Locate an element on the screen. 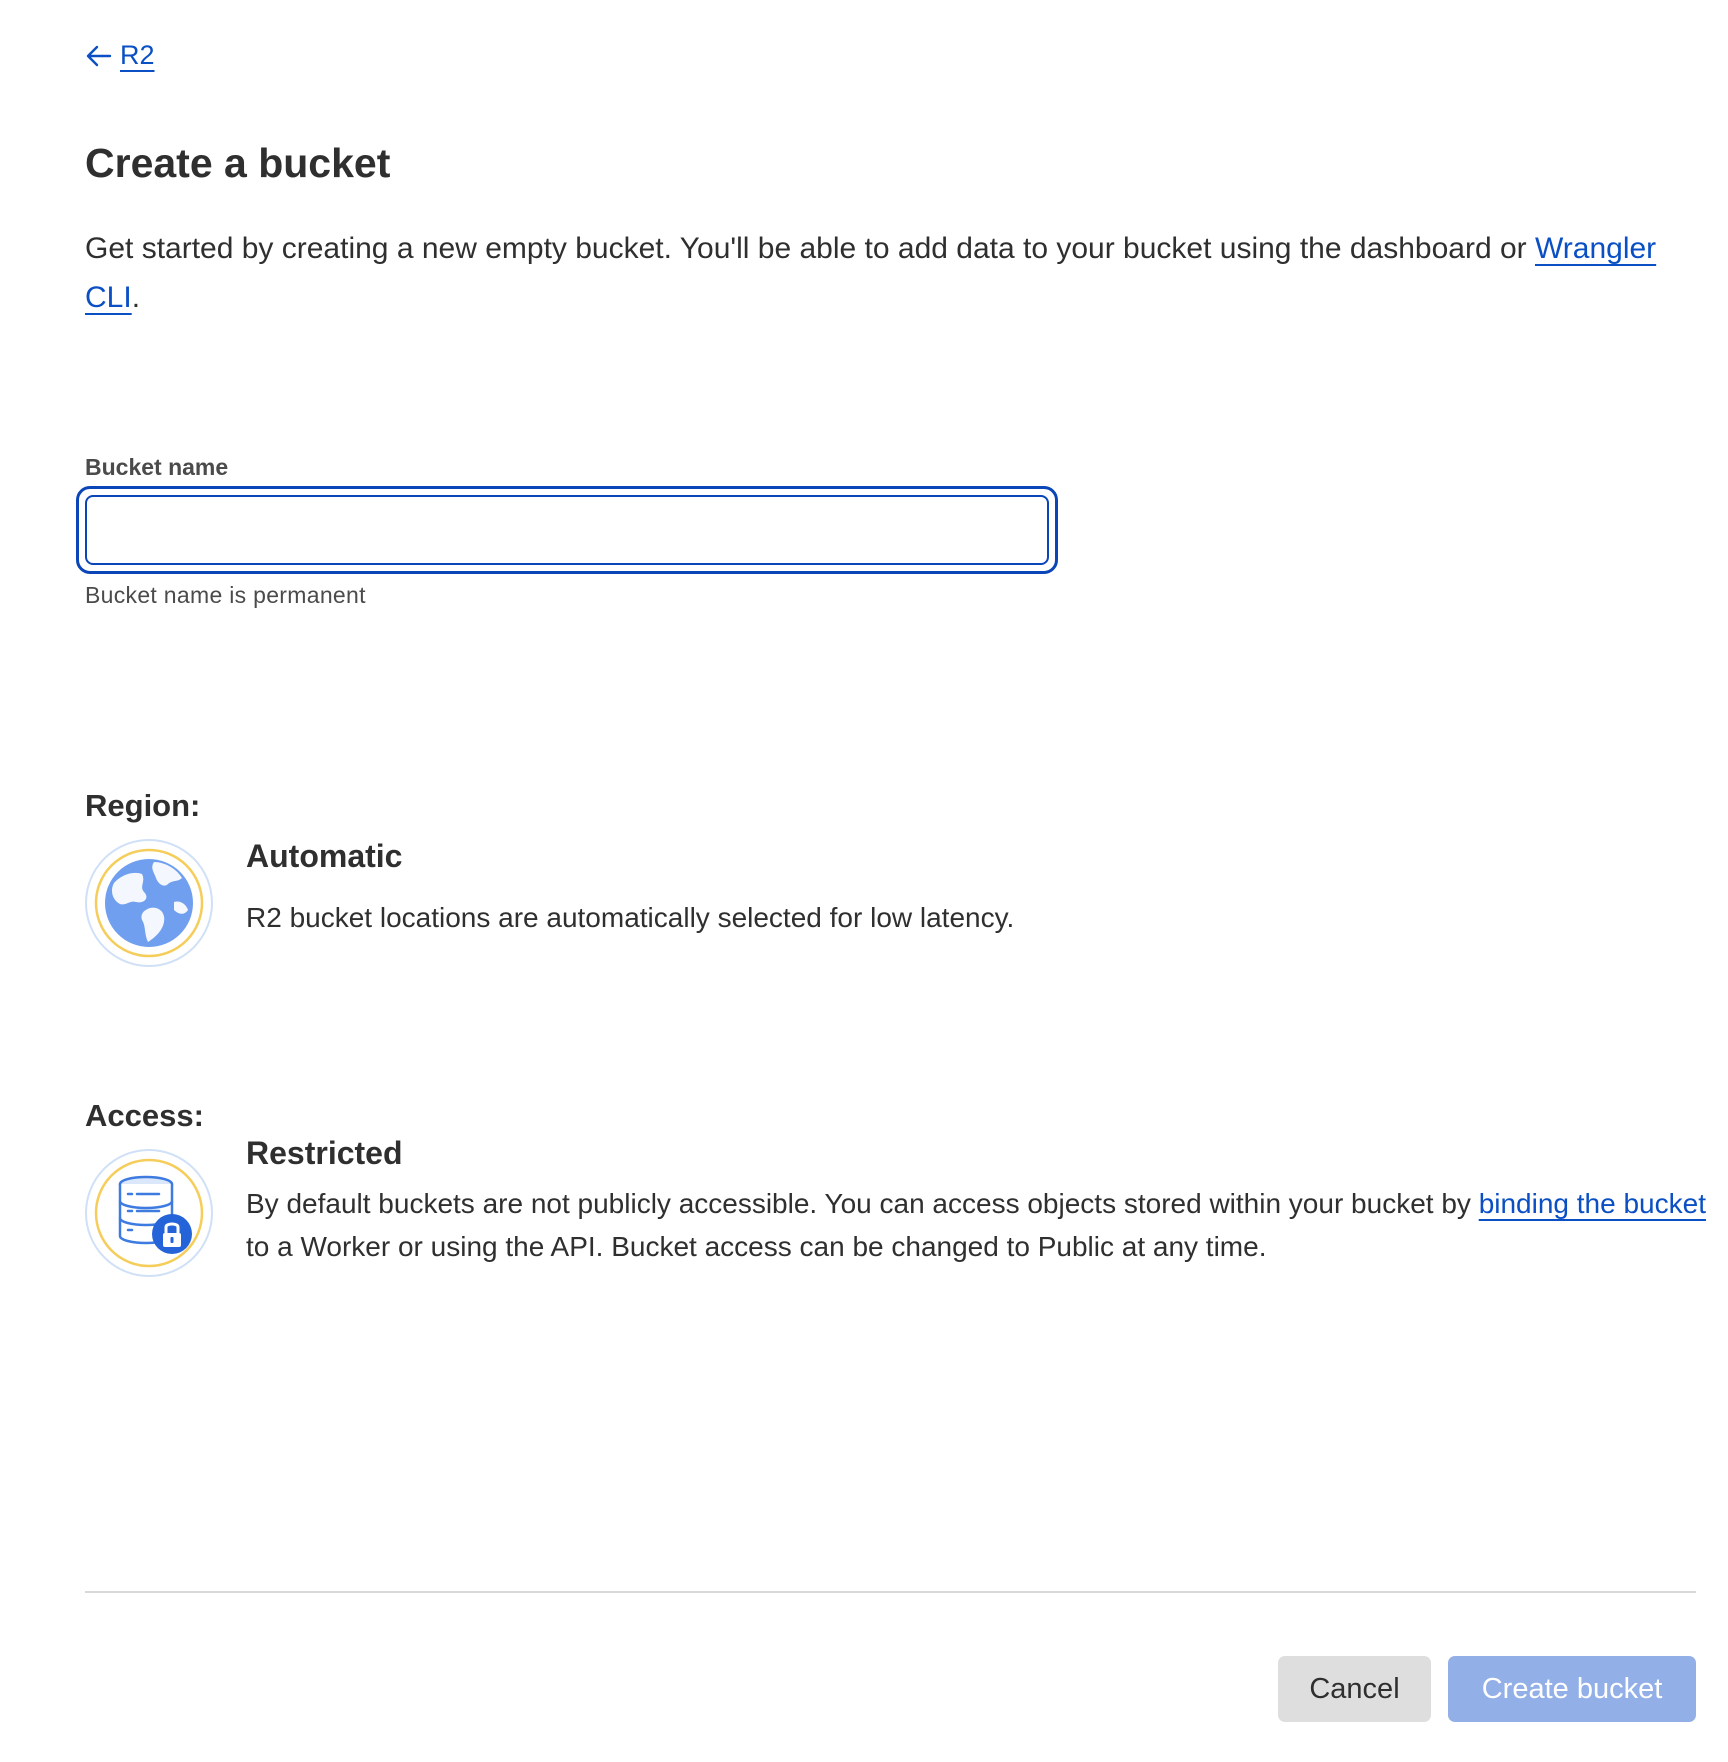 The height and width of the screenshot is (1762, 1728). back-to-r2-link: R2 is located at coordinates (120, 55).